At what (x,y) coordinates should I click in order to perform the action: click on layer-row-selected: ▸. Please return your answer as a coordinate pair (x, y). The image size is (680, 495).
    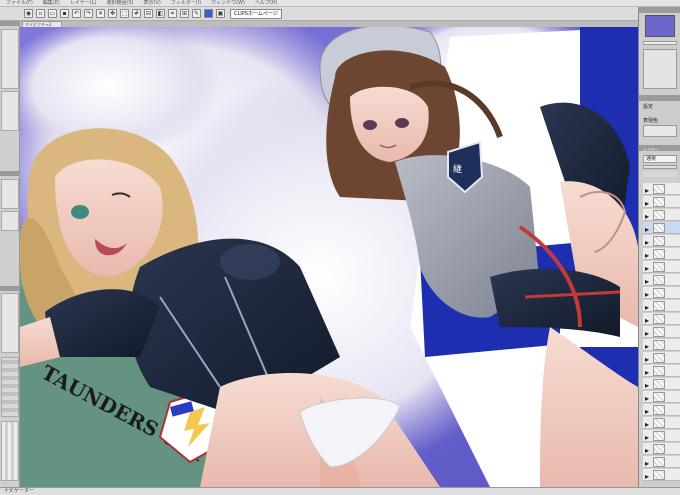
    Looking at the image, I should click on (661, 228).